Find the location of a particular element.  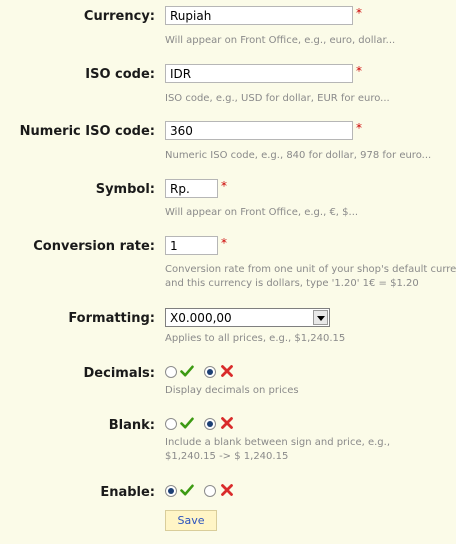

iso-code-input is located at coordinates (259, 73).